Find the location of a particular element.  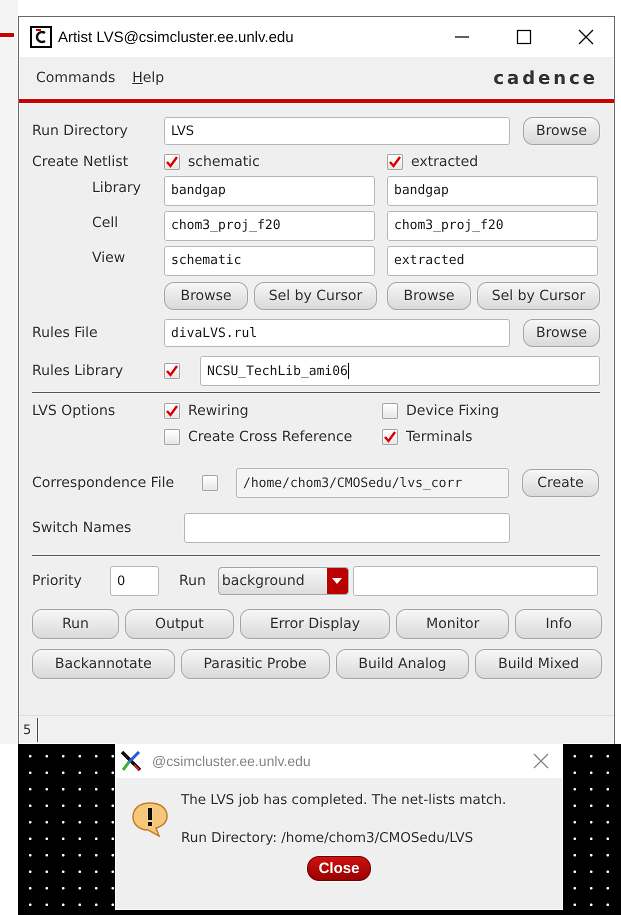

field-label: Cell is located at coordinates (105, 223).